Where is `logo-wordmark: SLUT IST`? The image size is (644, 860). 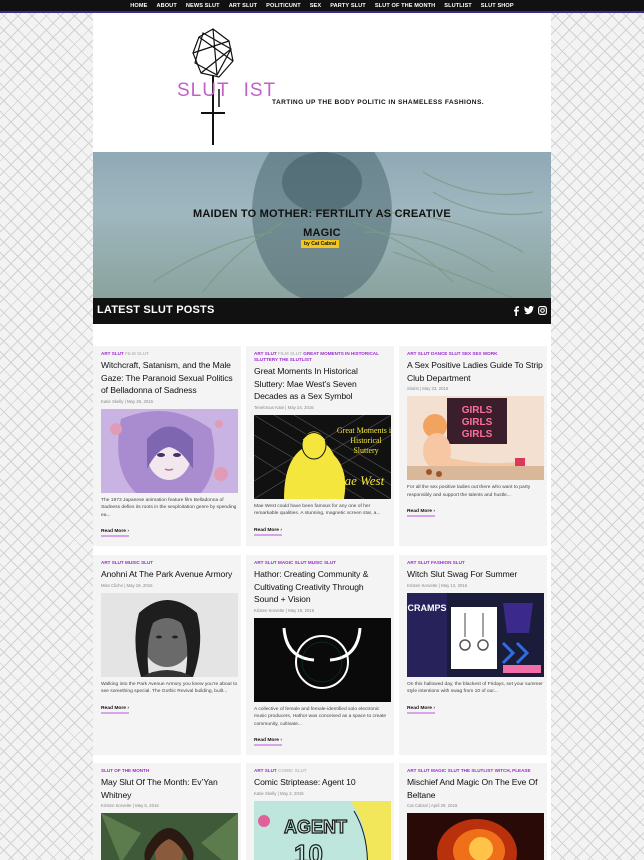 logo-wordmark: SLUT IST is located at coordinates (226, 91).